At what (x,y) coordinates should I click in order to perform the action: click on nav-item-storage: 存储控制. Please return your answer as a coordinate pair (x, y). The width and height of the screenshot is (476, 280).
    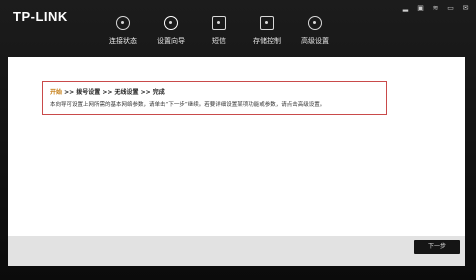
    Looking at the image, I should click on (267, 30).